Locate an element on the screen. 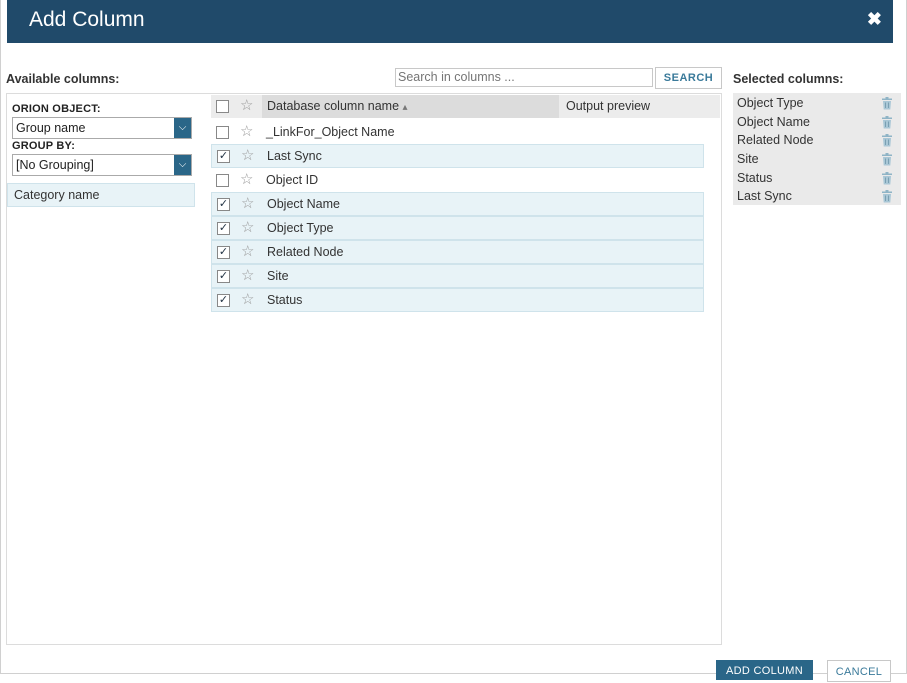 The width and height of the screenshot is (907, 683). search-button: SEARCH is located at coordinates (688, 78).